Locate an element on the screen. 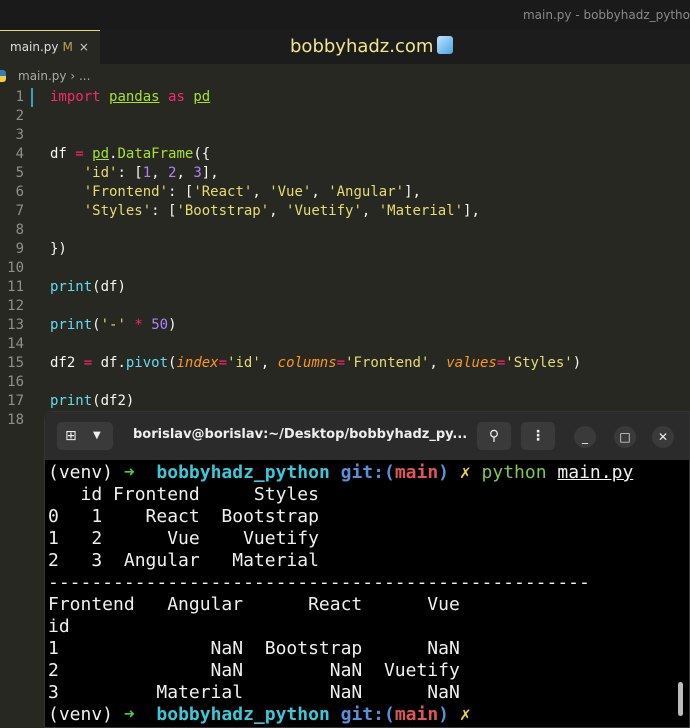  window-titlebar: main.py - bobbyhadz_pytho is located at coordinates (345, 15).